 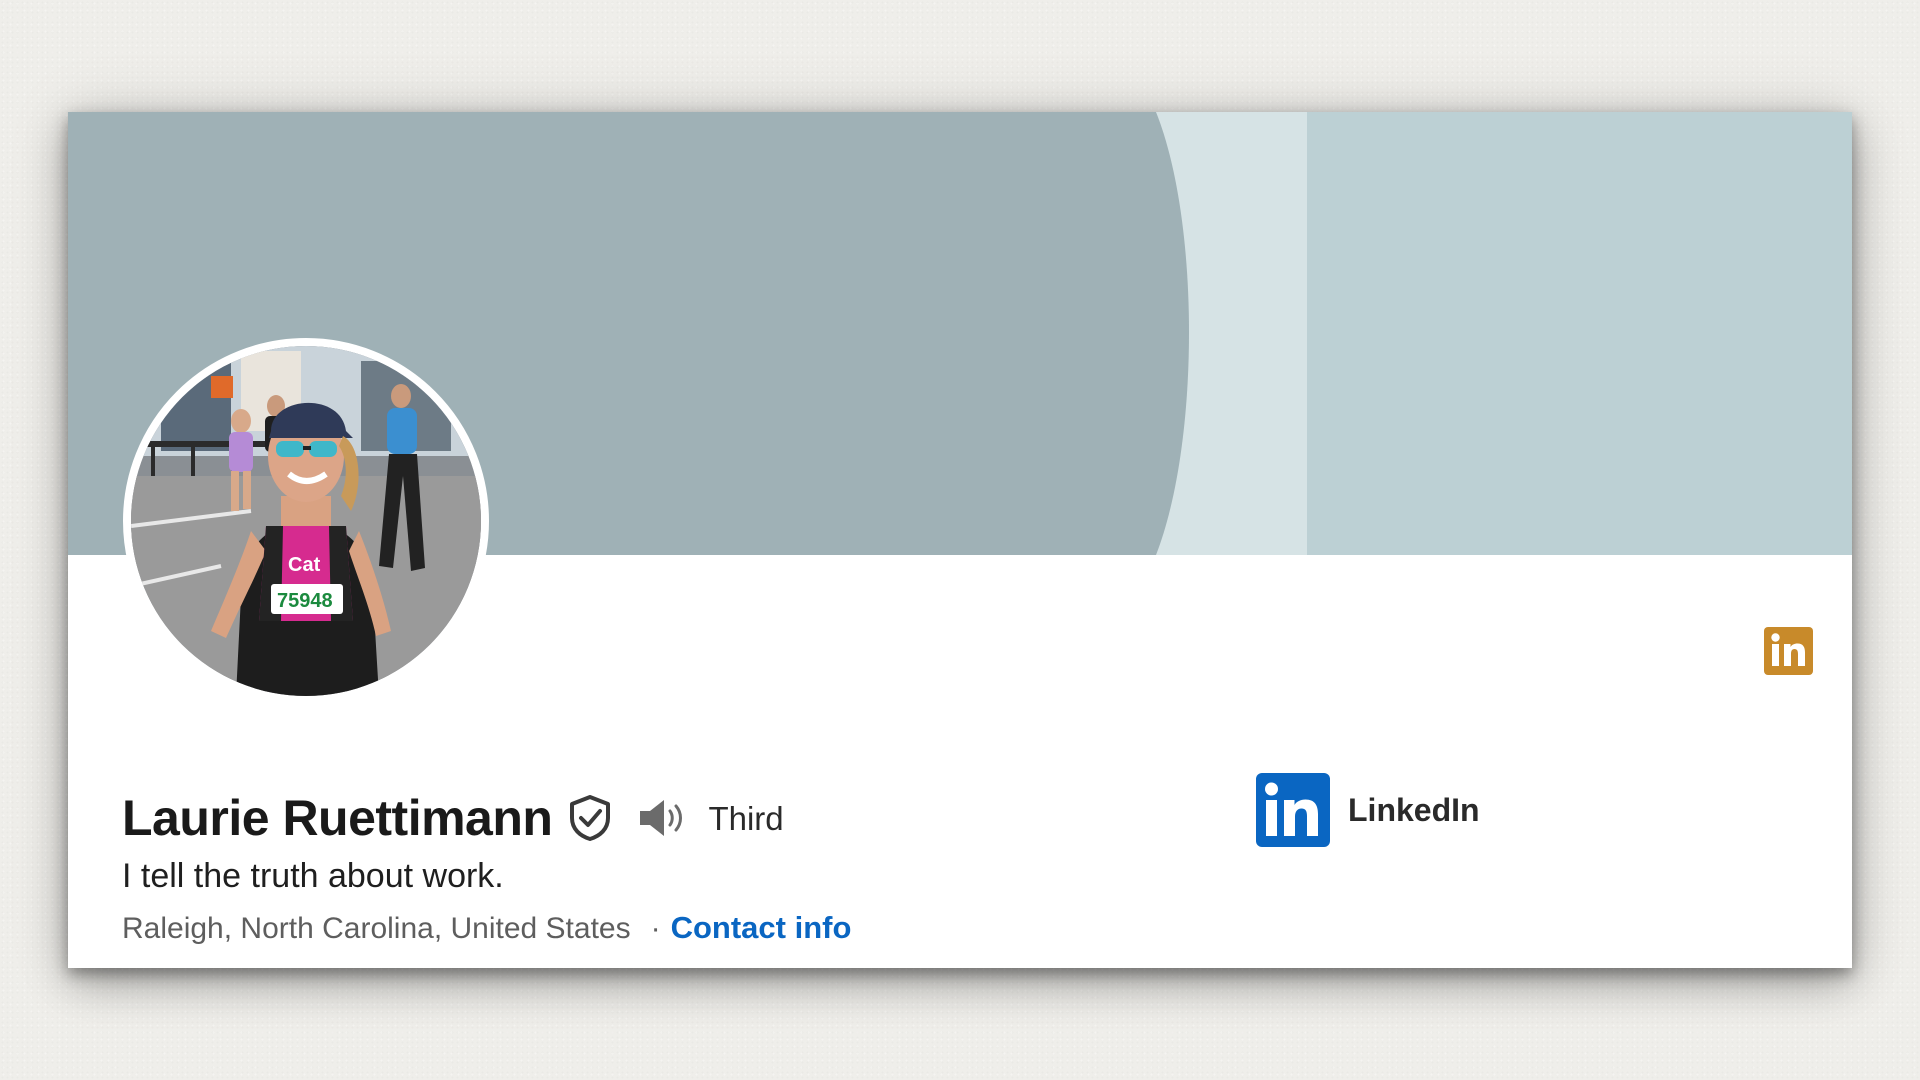 What do you see at coordinates (663, 818) in the screenshot?
I see `speaker-icon` at bounding box center [663, 818].